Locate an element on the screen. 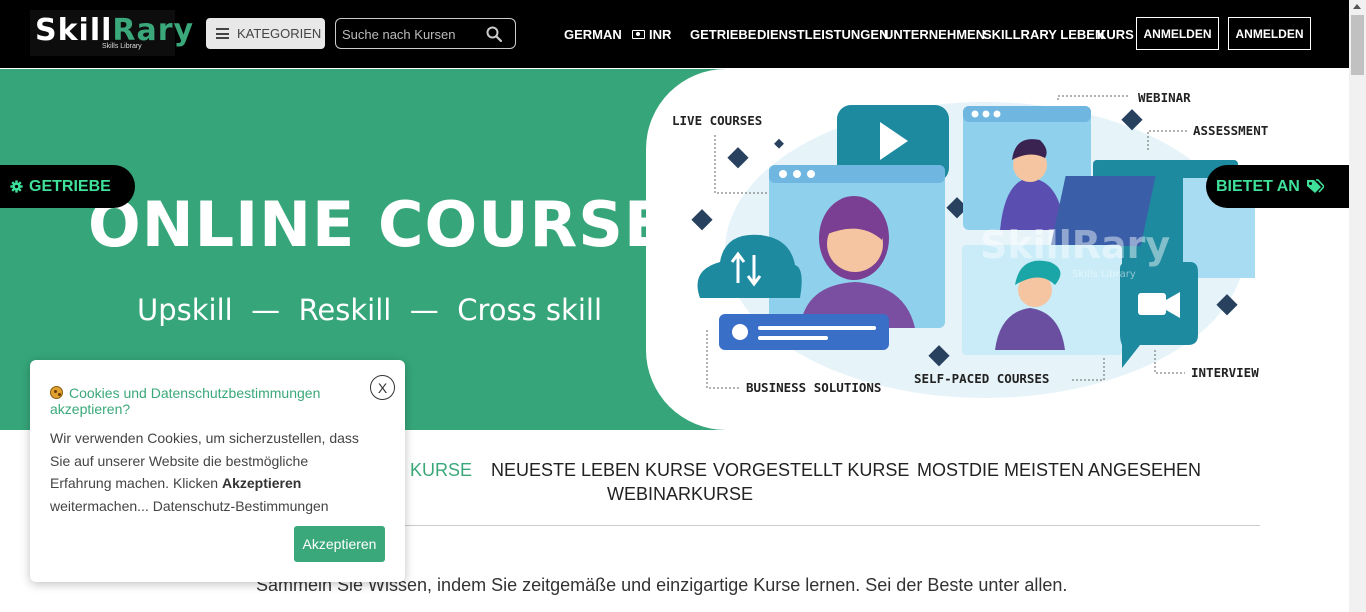  nav-unternehmen: UNTERNEHMEN is located at coordinates (934, 34).